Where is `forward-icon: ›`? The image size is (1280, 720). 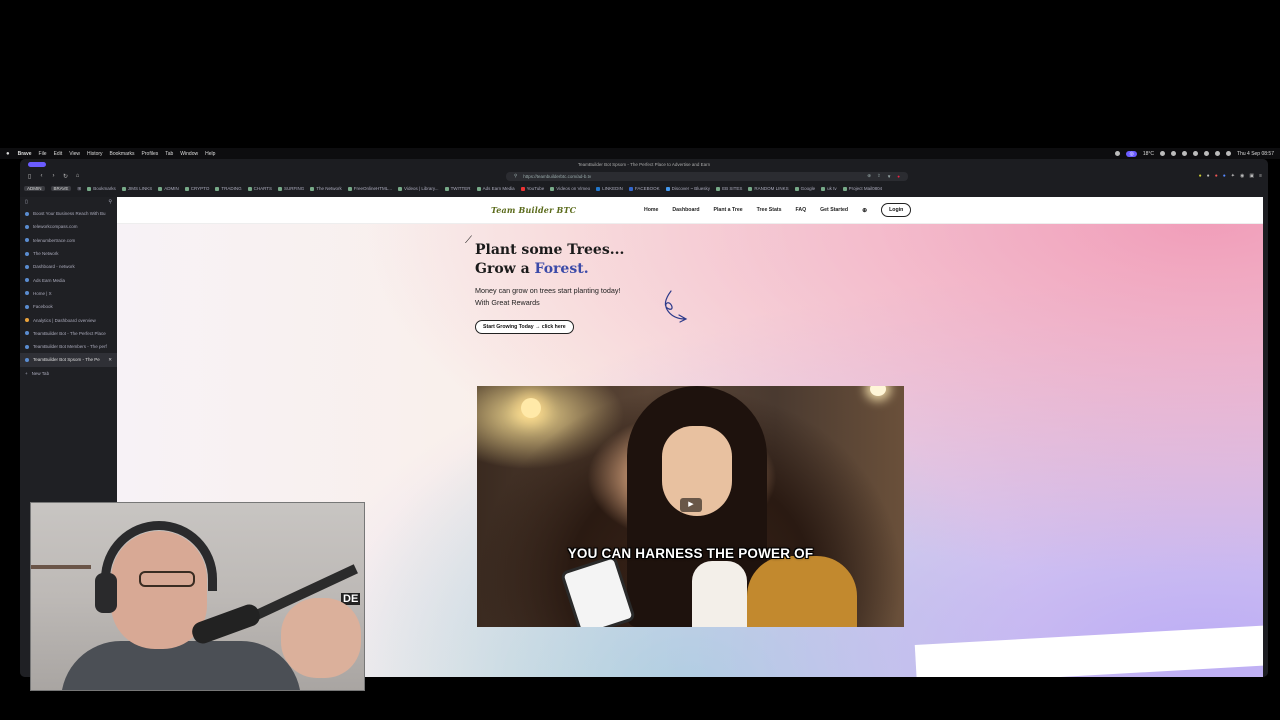
forward-icon: › is located at coordinates (53, 176).